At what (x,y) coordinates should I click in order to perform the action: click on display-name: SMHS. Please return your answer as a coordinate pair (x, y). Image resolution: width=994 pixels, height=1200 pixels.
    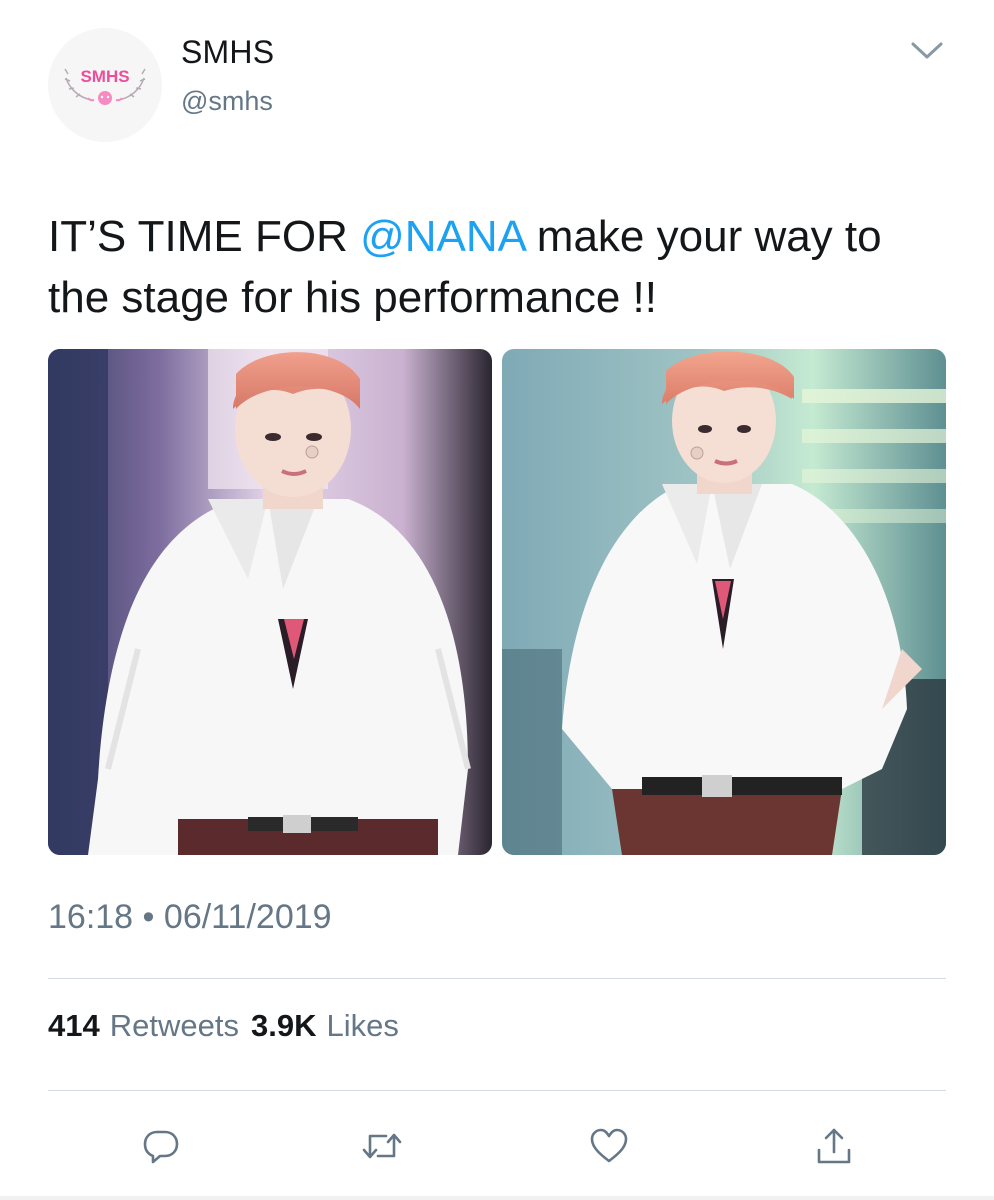
    Looking at the image, I should click on (227, 52).